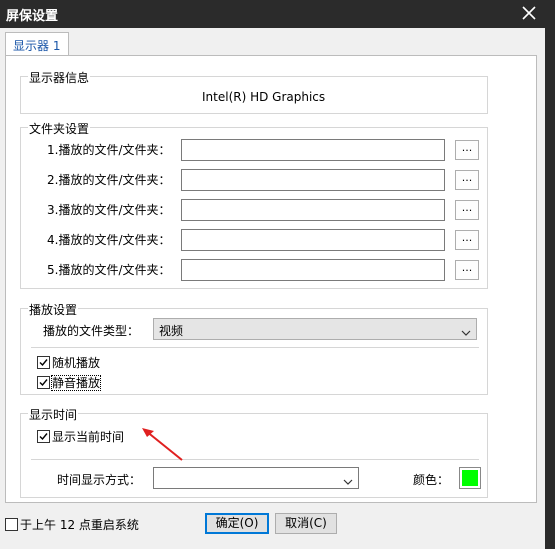 This screenshot has height=549, width=555. Describe the element at coordinates (59, 77) in the screenshot. I see `display-info-legend: 显示器信息` at that location.